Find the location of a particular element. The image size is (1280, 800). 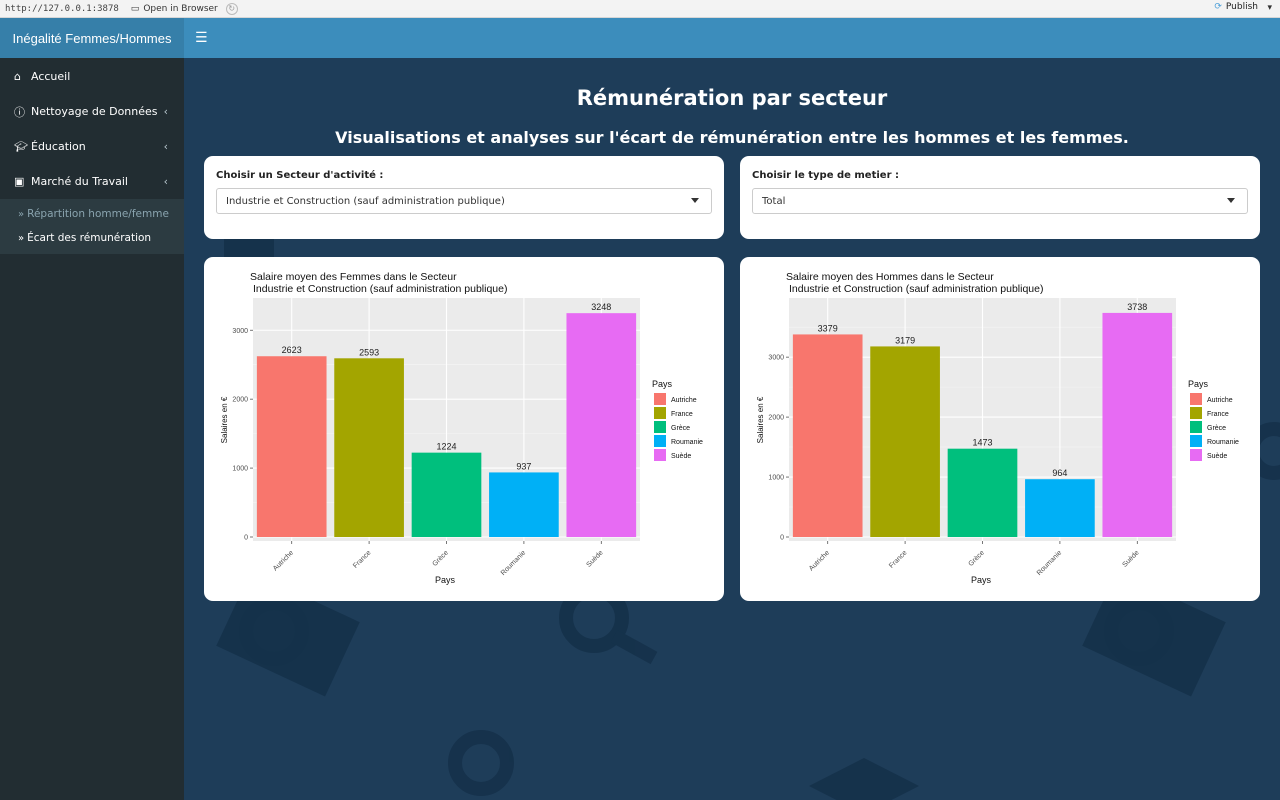

type-select-value: Total is located at coordinates (774, 201).